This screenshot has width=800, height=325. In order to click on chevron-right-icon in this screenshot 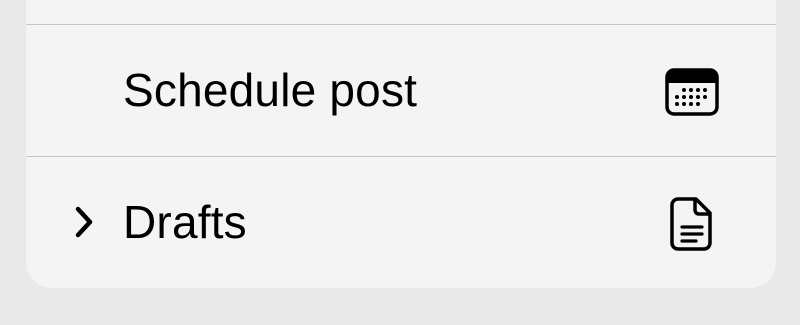, I will do `click(84, 222)`.